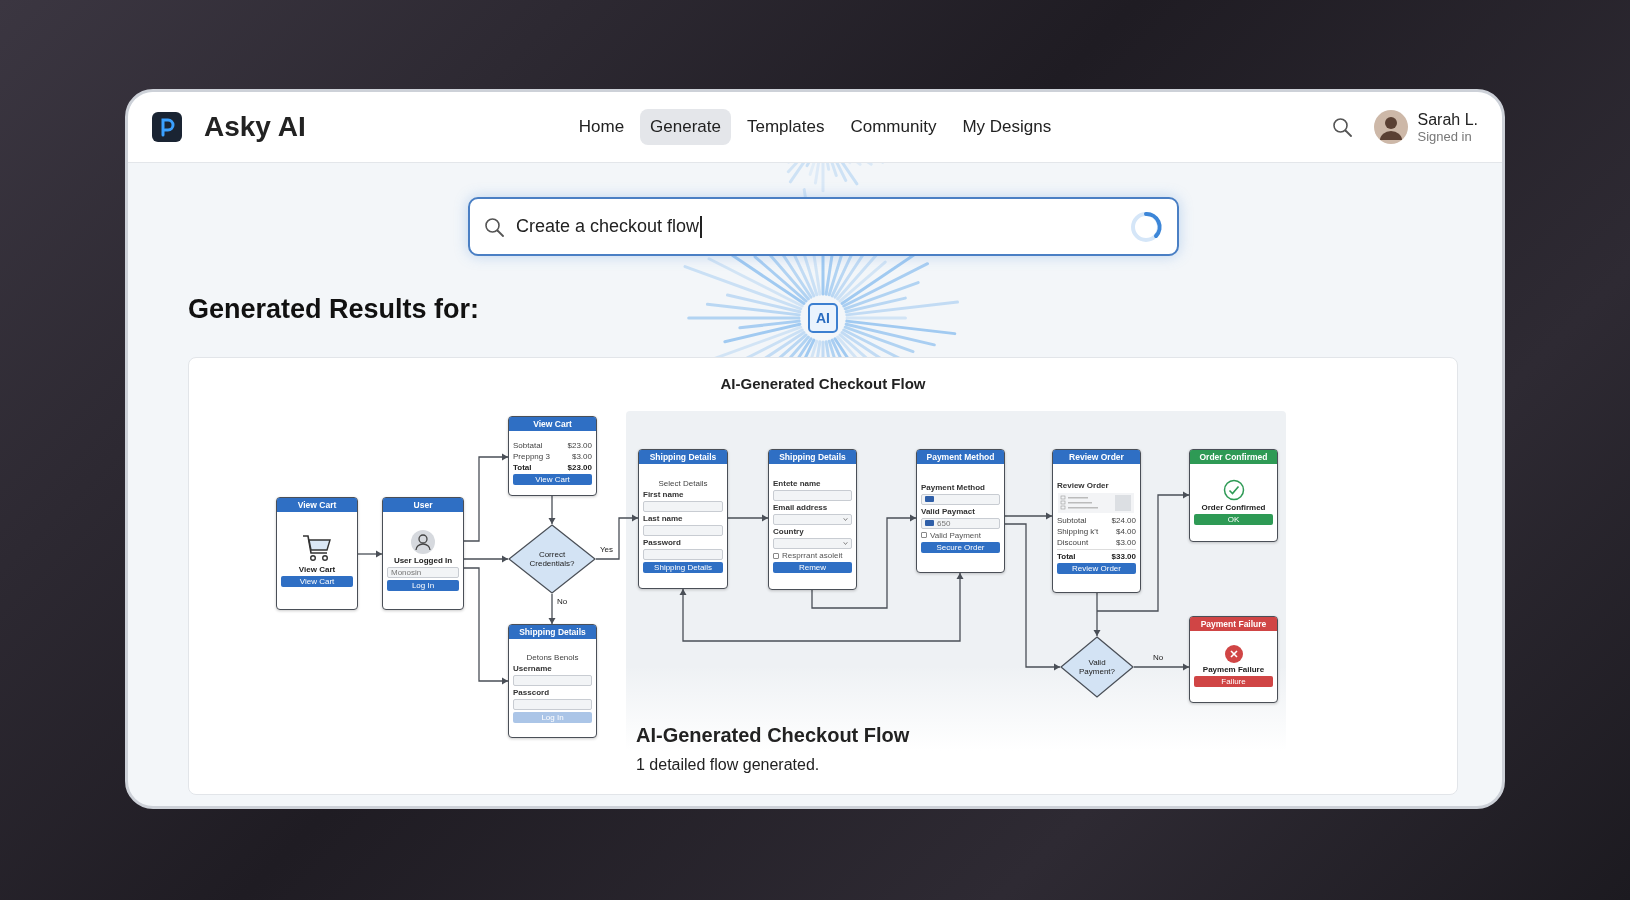 The height and width of the screenshot is (900, 1630). Describe the element at coordinates (1072, 520) in the screenshot. I see `summary-label: Subtotal` at that location.